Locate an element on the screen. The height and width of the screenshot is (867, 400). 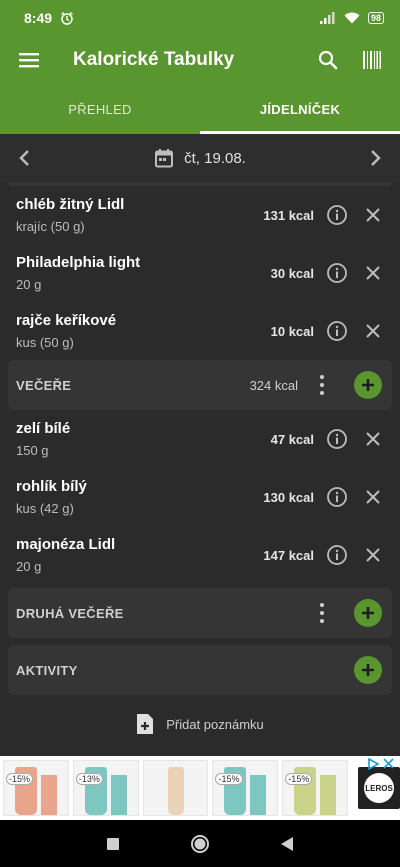
next-day-button is located at coordinates (376, 158).